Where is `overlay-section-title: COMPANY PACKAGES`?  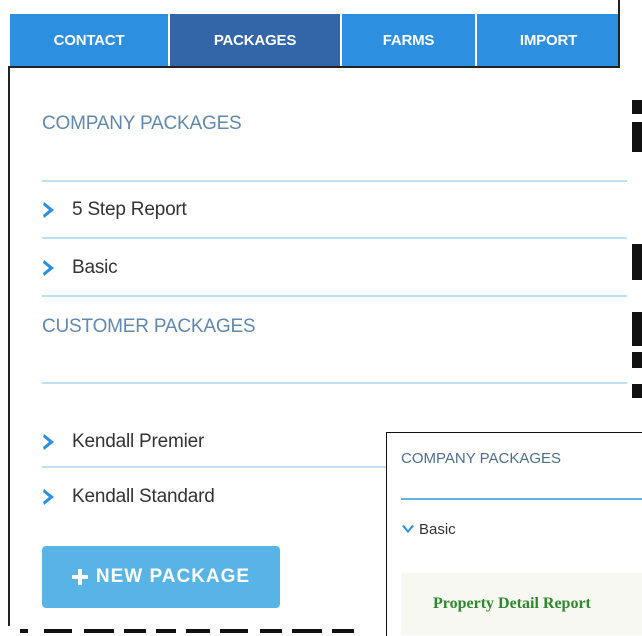
overlay-section-title: COMPANY PACKAGES is located at coordinates (481, 458).